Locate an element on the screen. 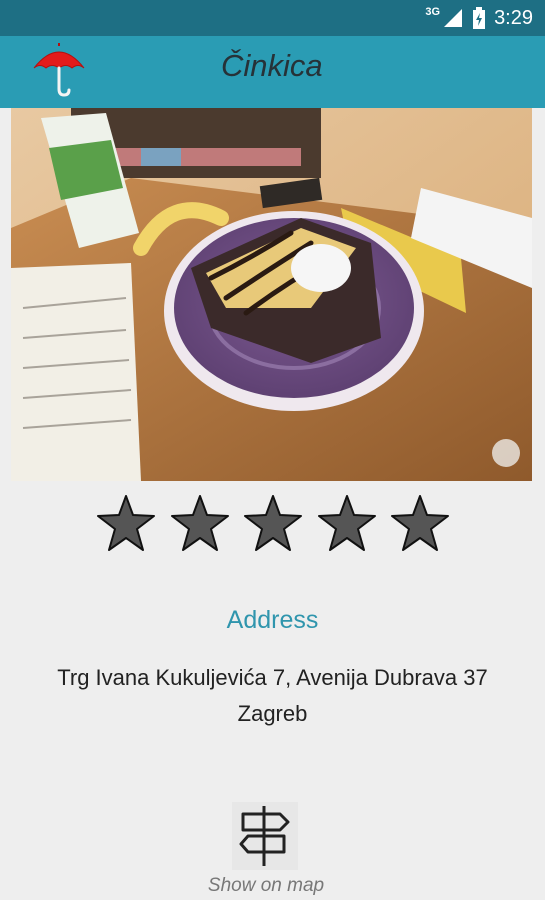  network-type: 3G is located at coordinates (433, 12).